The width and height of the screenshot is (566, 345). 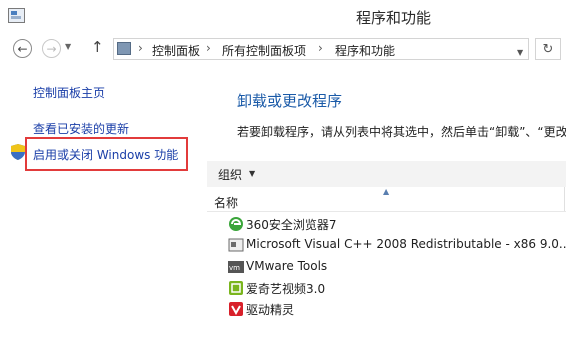 What do you see at coordinates (22, 48) in the screenshot?
I see `back-arrow-icon: ←` at bounding box center [22, 48].